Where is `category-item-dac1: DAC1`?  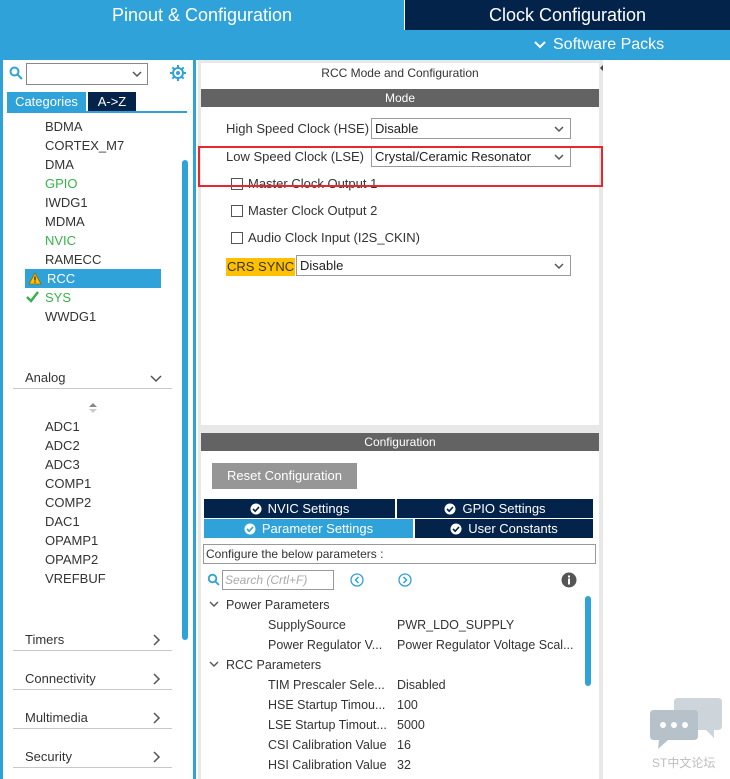 category-item-dac1: DAC1 is located at coordinates (62, 522).